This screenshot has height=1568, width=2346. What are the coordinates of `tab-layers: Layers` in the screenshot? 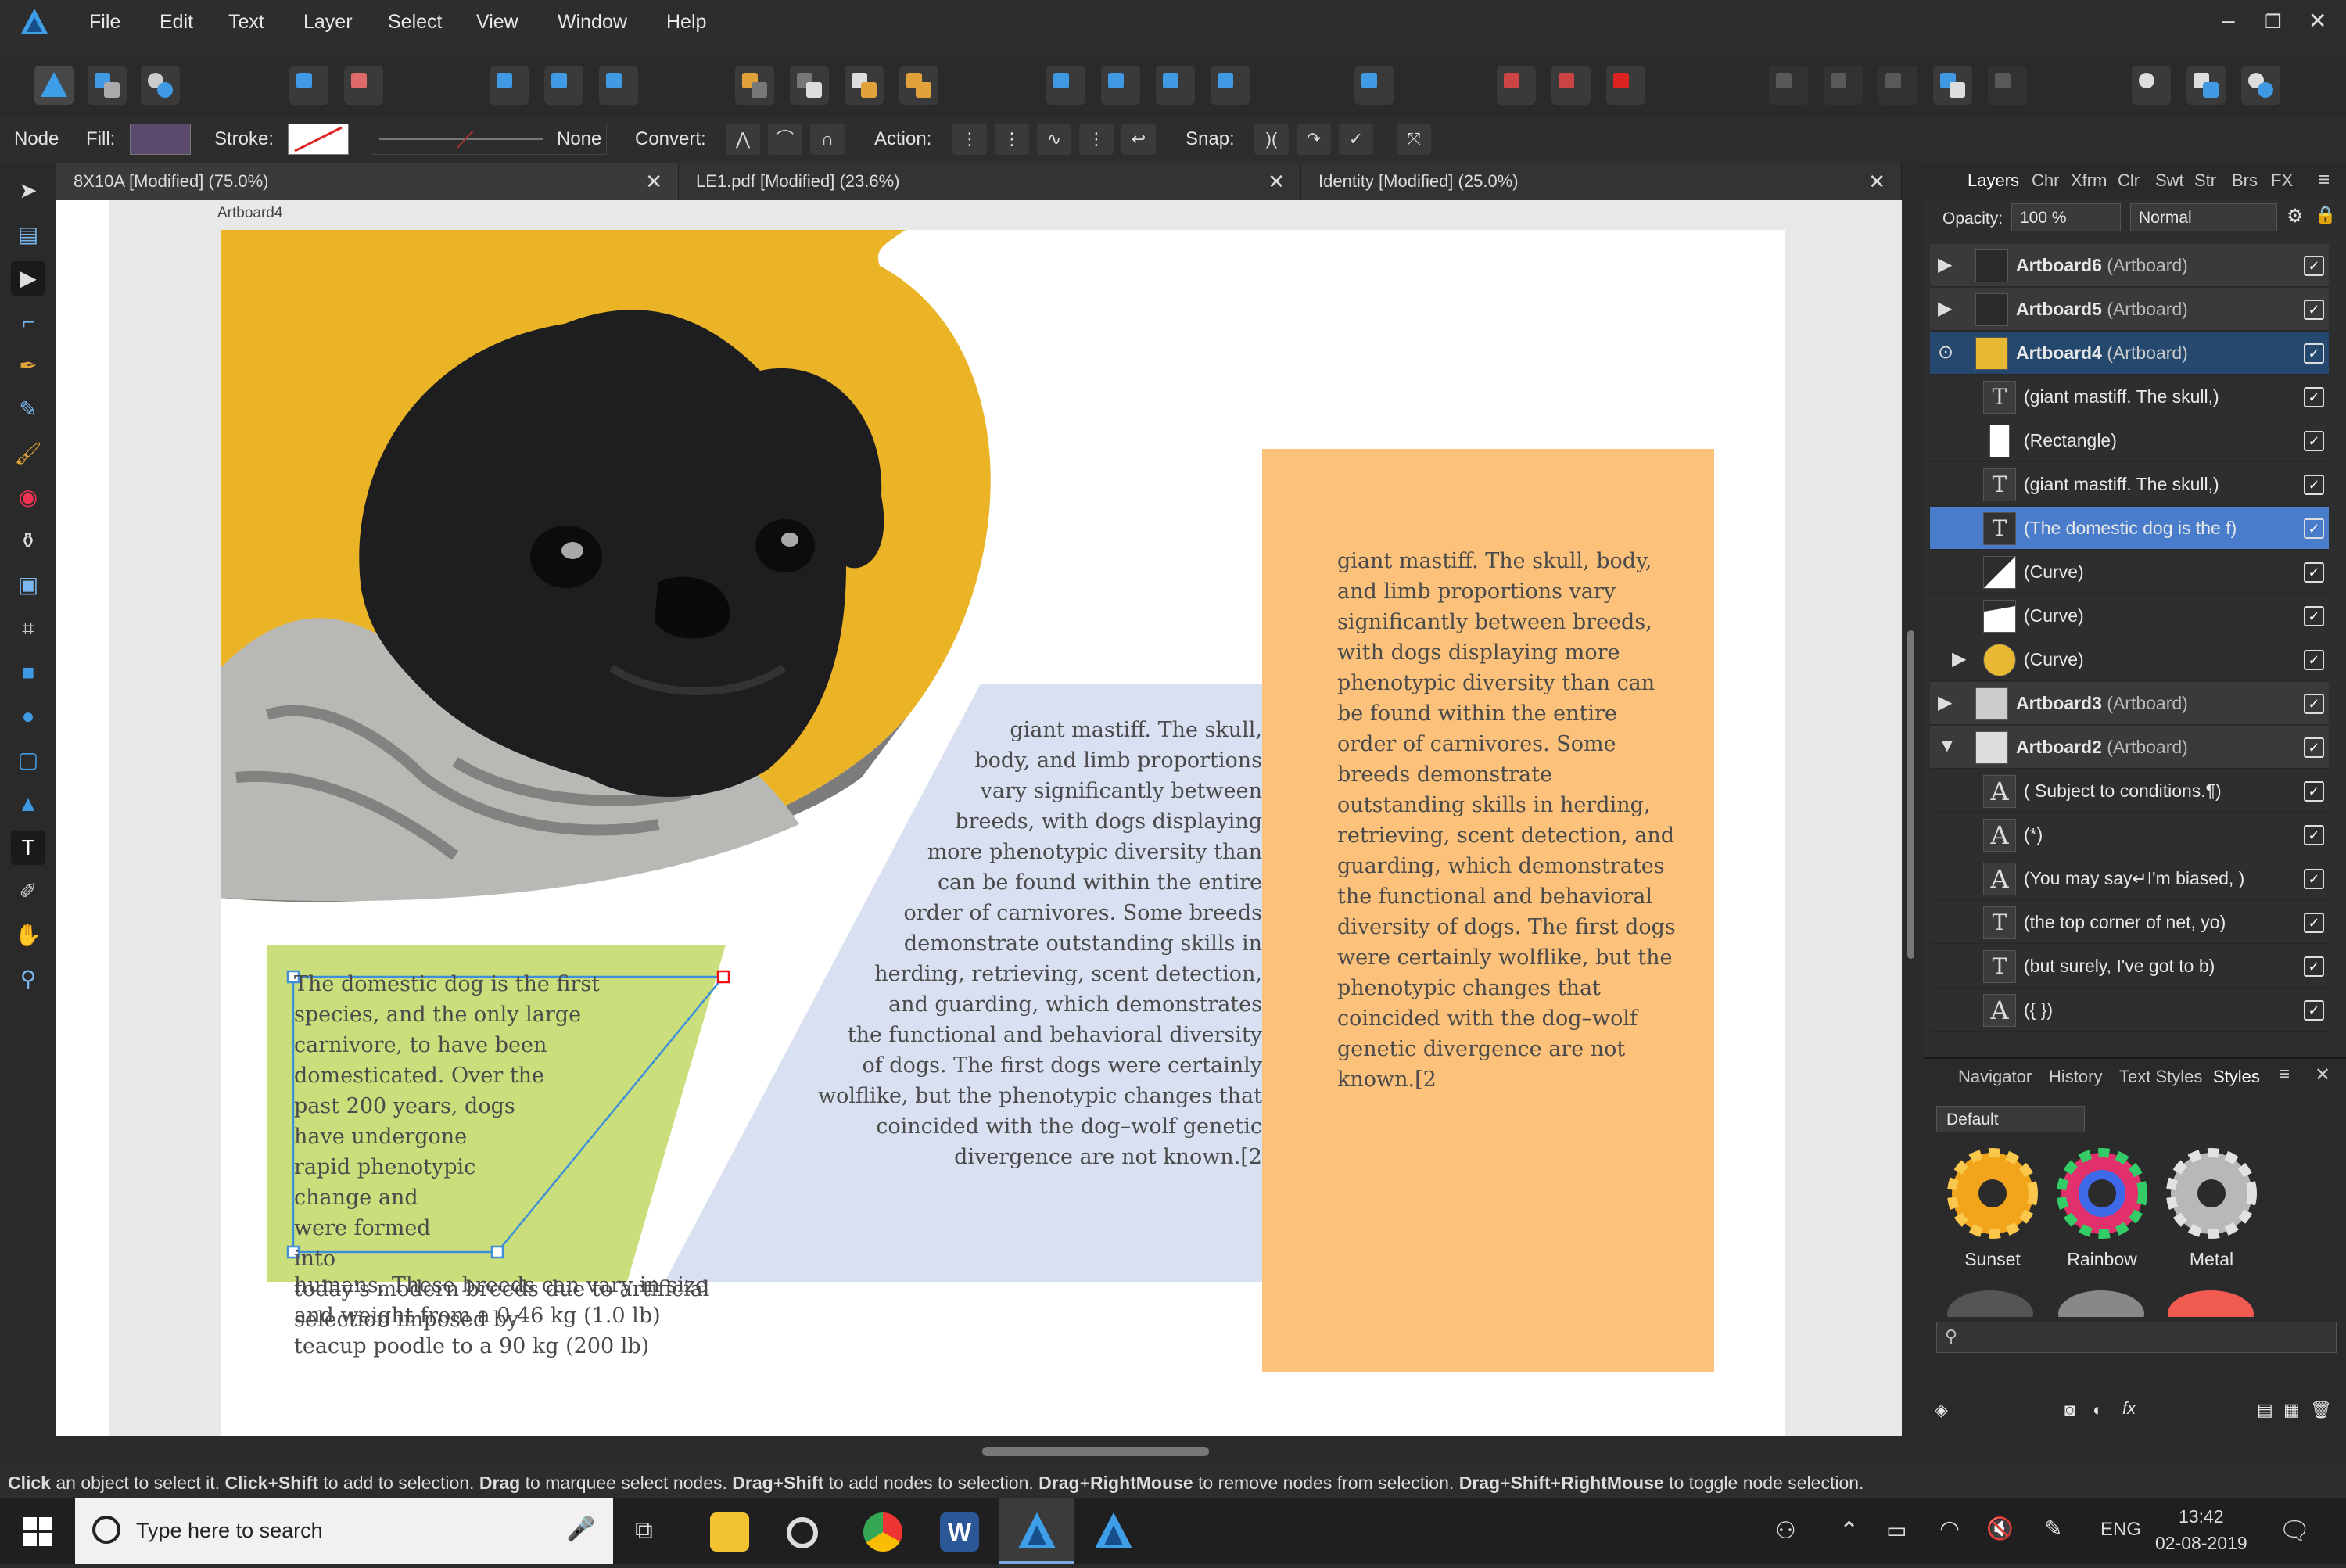 It's located at (1994, 180).